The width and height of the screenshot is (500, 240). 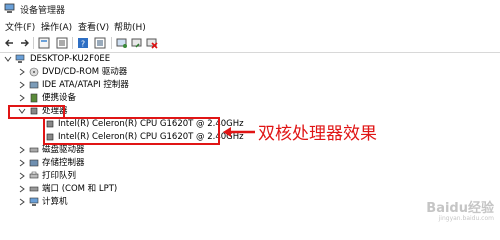 I want to click on tree-node-printer: 打印队列, so click(x=150, y=176).